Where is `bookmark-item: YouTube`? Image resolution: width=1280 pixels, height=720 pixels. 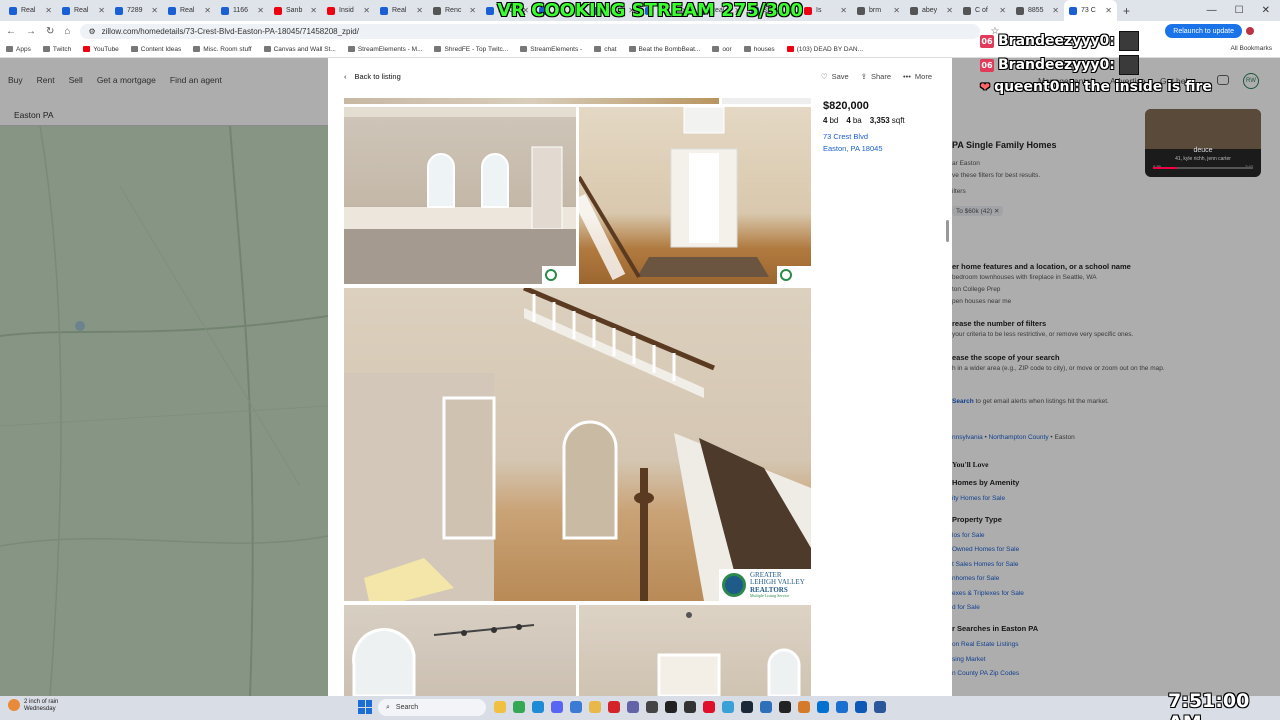 bookmark-item: YouTube is located at coordinates (101, 49).